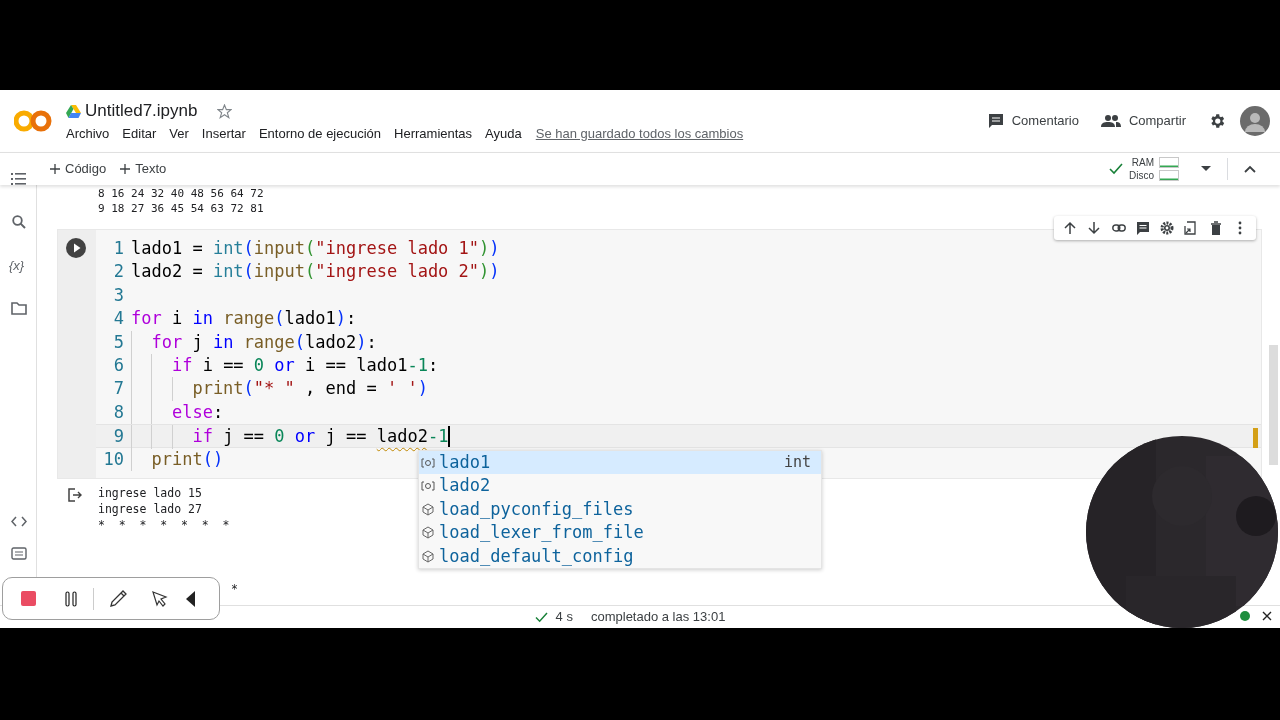 The width and height of the screenshot is (1280, 720). Describe the element at coordinates (285, 365) in the screenshot. I see `code-line: if i == 0 or i == lado1-1:` at that location.